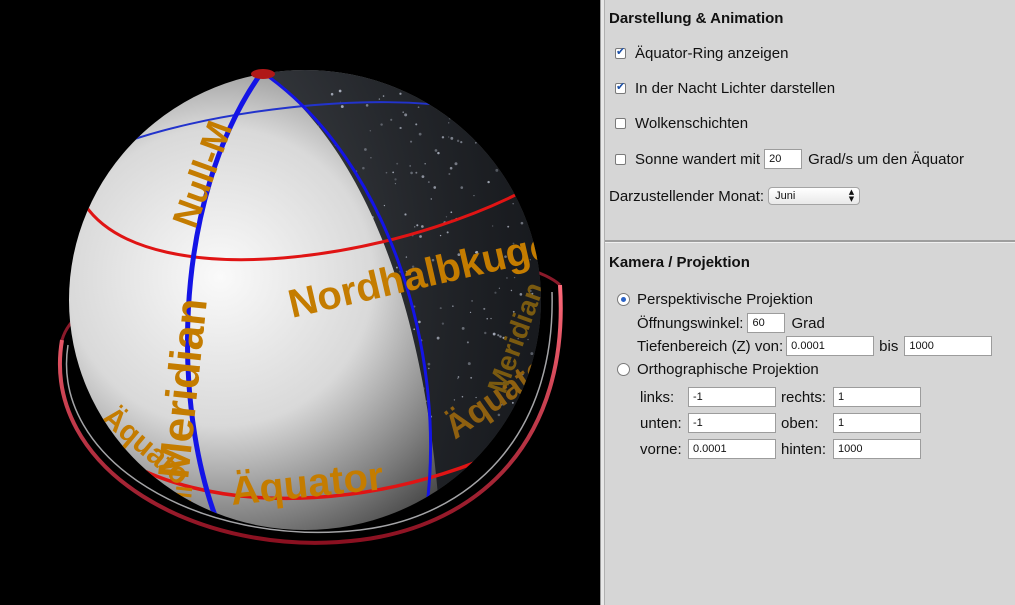 This screenshot has width=1015, height=605. I want to click on ortho-bottom-label: unten:, so click(661, 423).